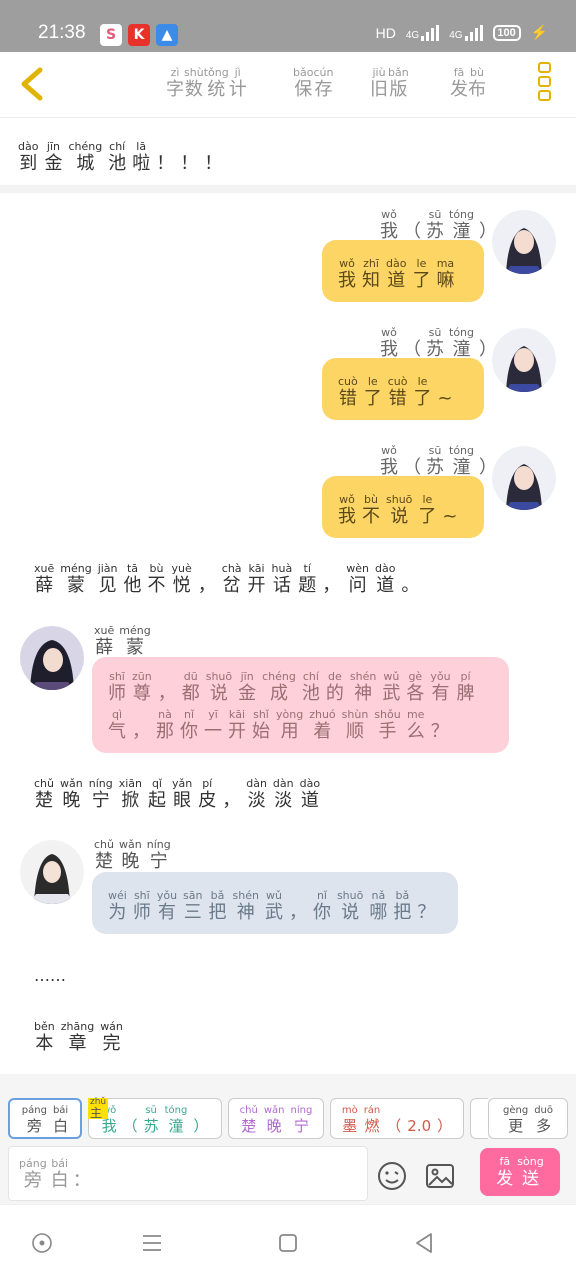 The image size is (576, 1280). I want to click on ruby-char: gèng 更, so click(516, 1119).